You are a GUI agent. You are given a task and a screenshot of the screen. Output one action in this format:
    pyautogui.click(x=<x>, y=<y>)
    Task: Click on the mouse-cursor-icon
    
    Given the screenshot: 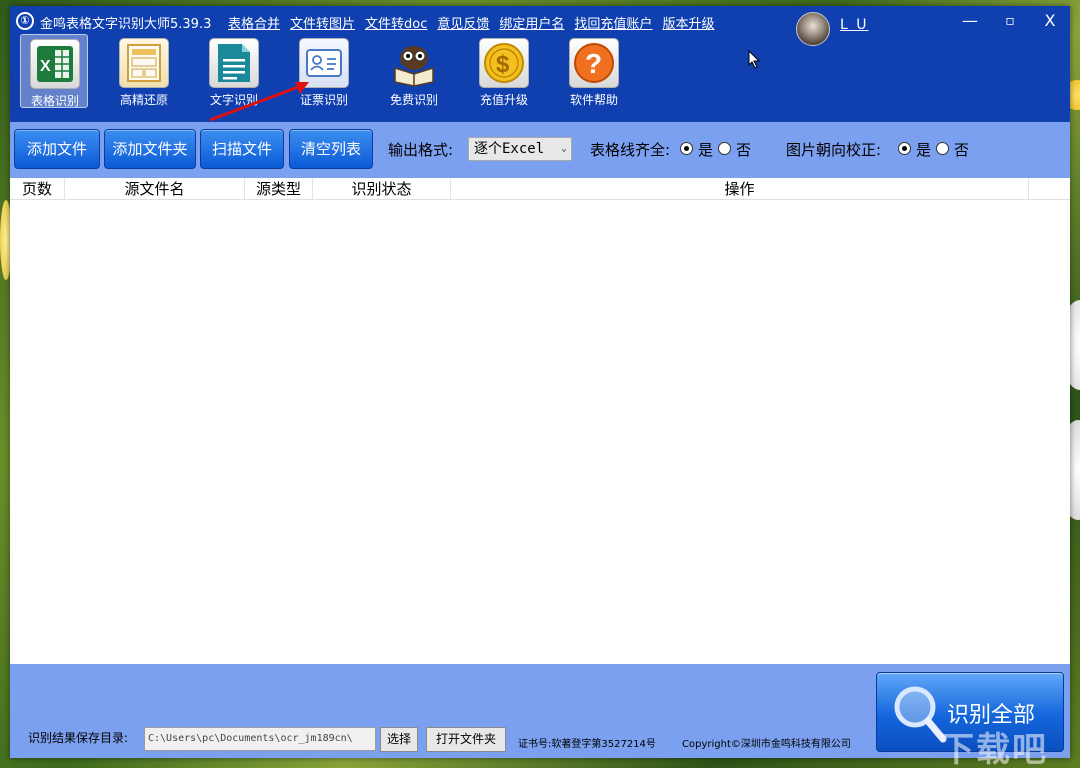 What is the action you would take?
    pyautogui.click(x=754, y=59)
    